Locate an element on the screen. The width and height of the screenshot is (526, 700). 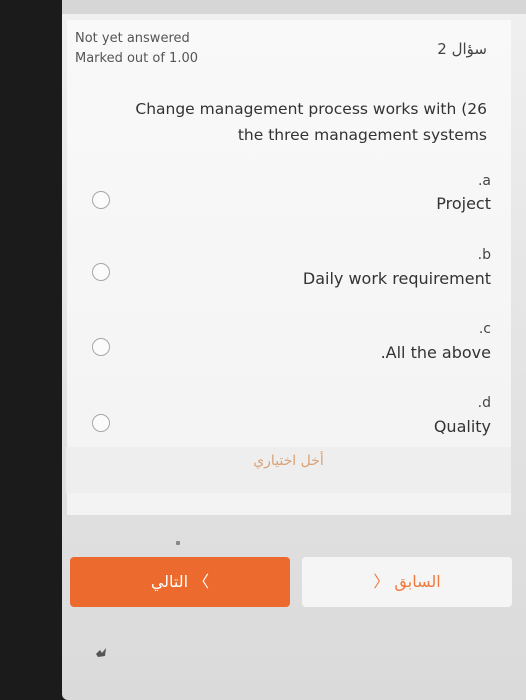
option-c: .c .All the above is located at coordinates (289, 348).